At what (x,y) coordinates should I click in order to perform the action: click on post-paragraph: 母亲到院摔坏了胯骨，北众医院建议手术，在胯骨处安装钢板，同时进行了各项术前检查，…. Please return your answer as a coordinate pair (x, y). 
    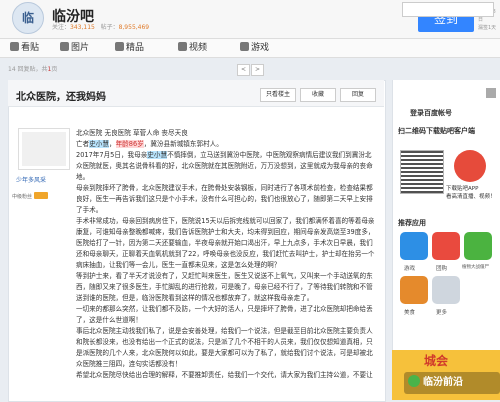
    Looking at the image, I should click on (224, 199).